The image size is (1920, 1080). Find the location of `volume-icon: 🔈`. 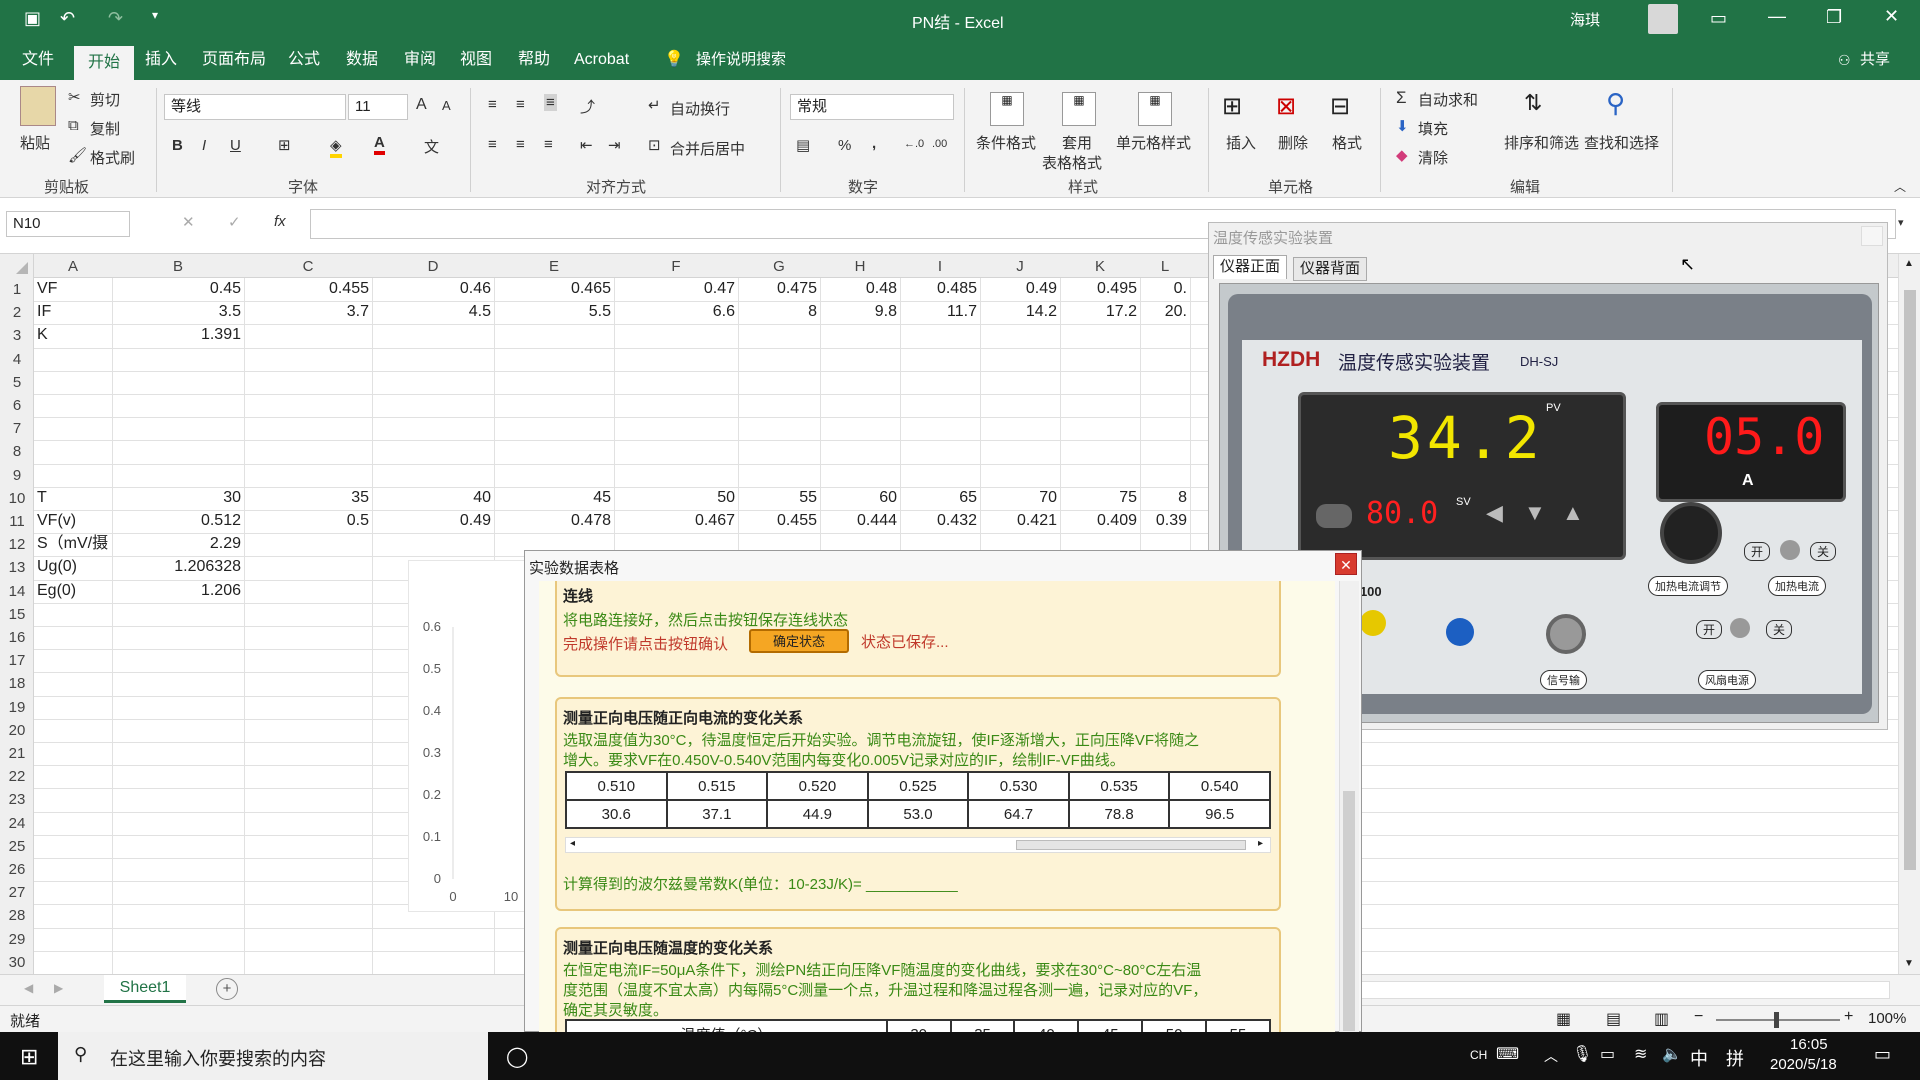

volume-icon: 🔈 is located at coordinates (1672, 1054).